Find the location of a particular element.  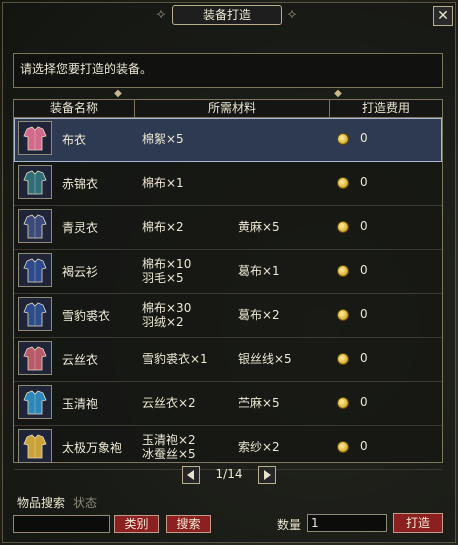

material-column-1: 棉絮×5 is located at coordinates (163, 139).